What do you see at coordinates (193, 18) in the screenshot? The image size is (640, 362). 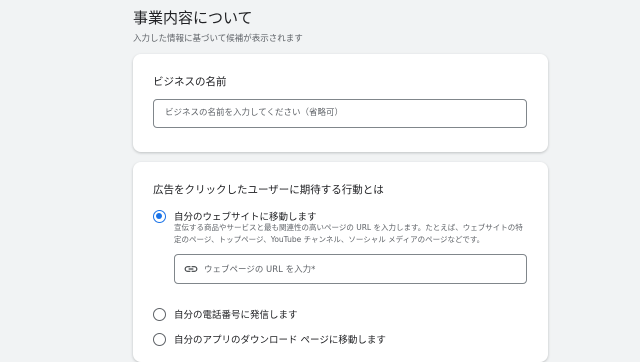 I see `page-title: 事業内容について` at bounding box center [193, 18].